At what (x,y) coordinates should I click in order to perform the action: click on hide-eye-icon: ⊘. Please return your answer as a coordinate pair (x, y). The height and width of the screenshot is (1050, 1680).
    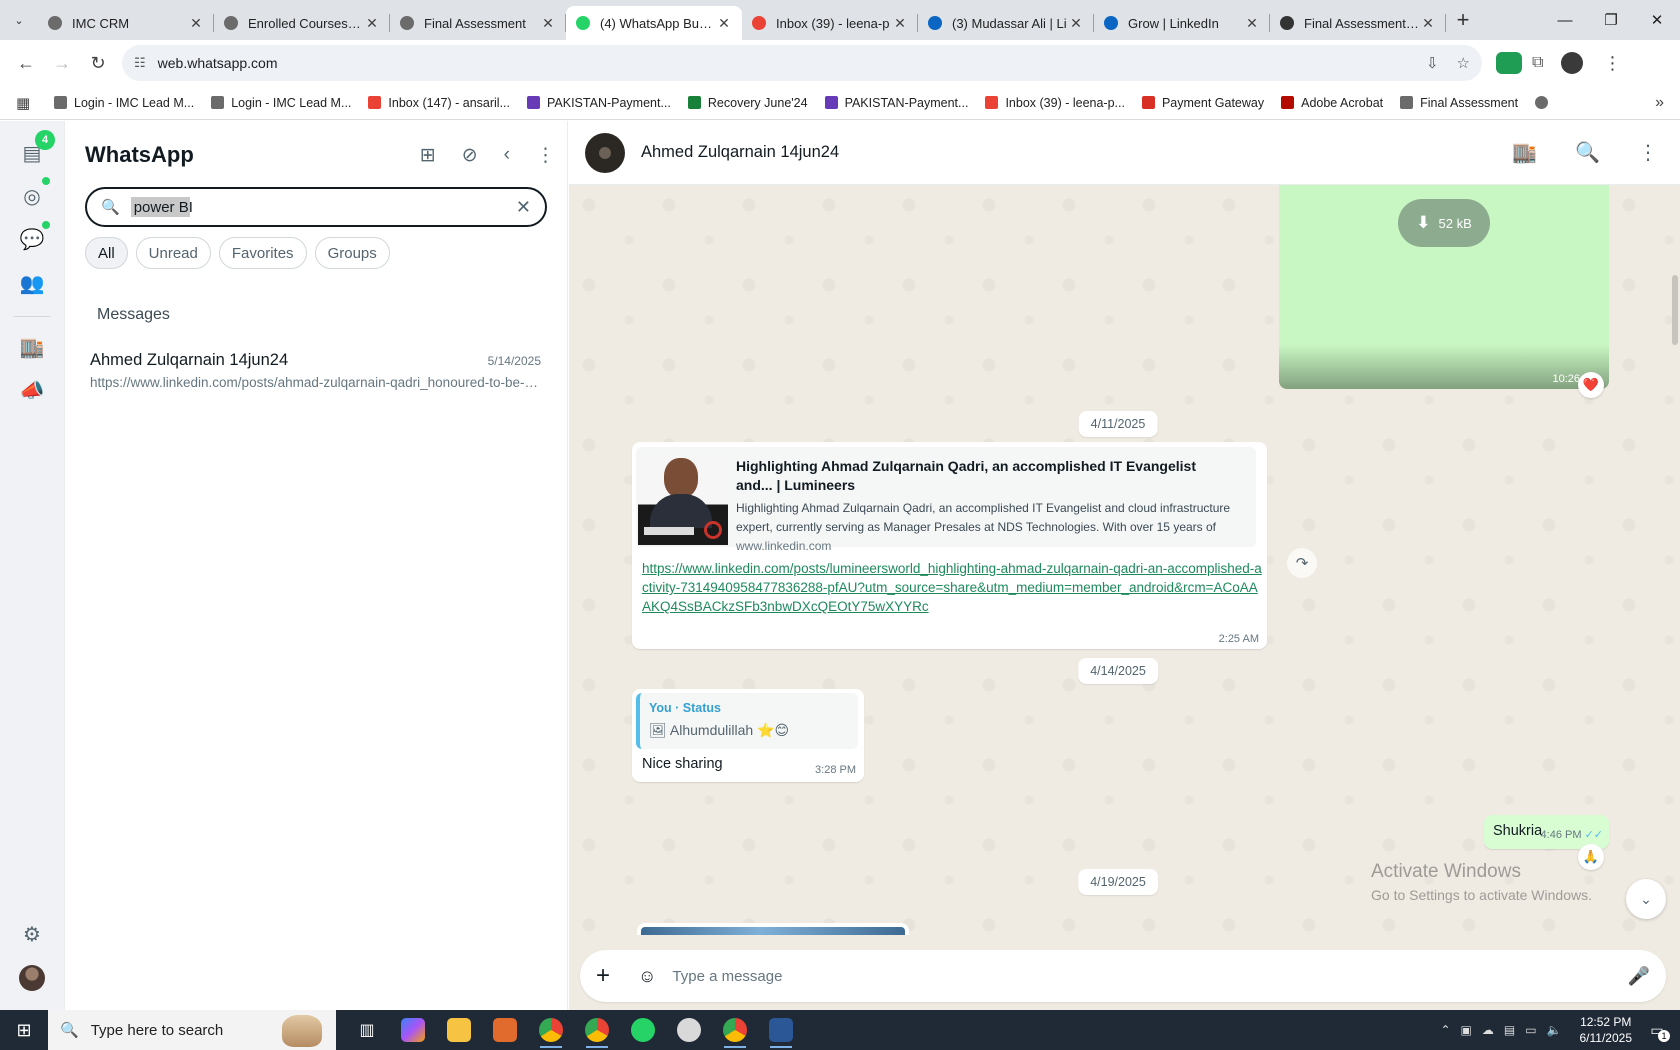
    Looking at the image, I should click on (470, 155).